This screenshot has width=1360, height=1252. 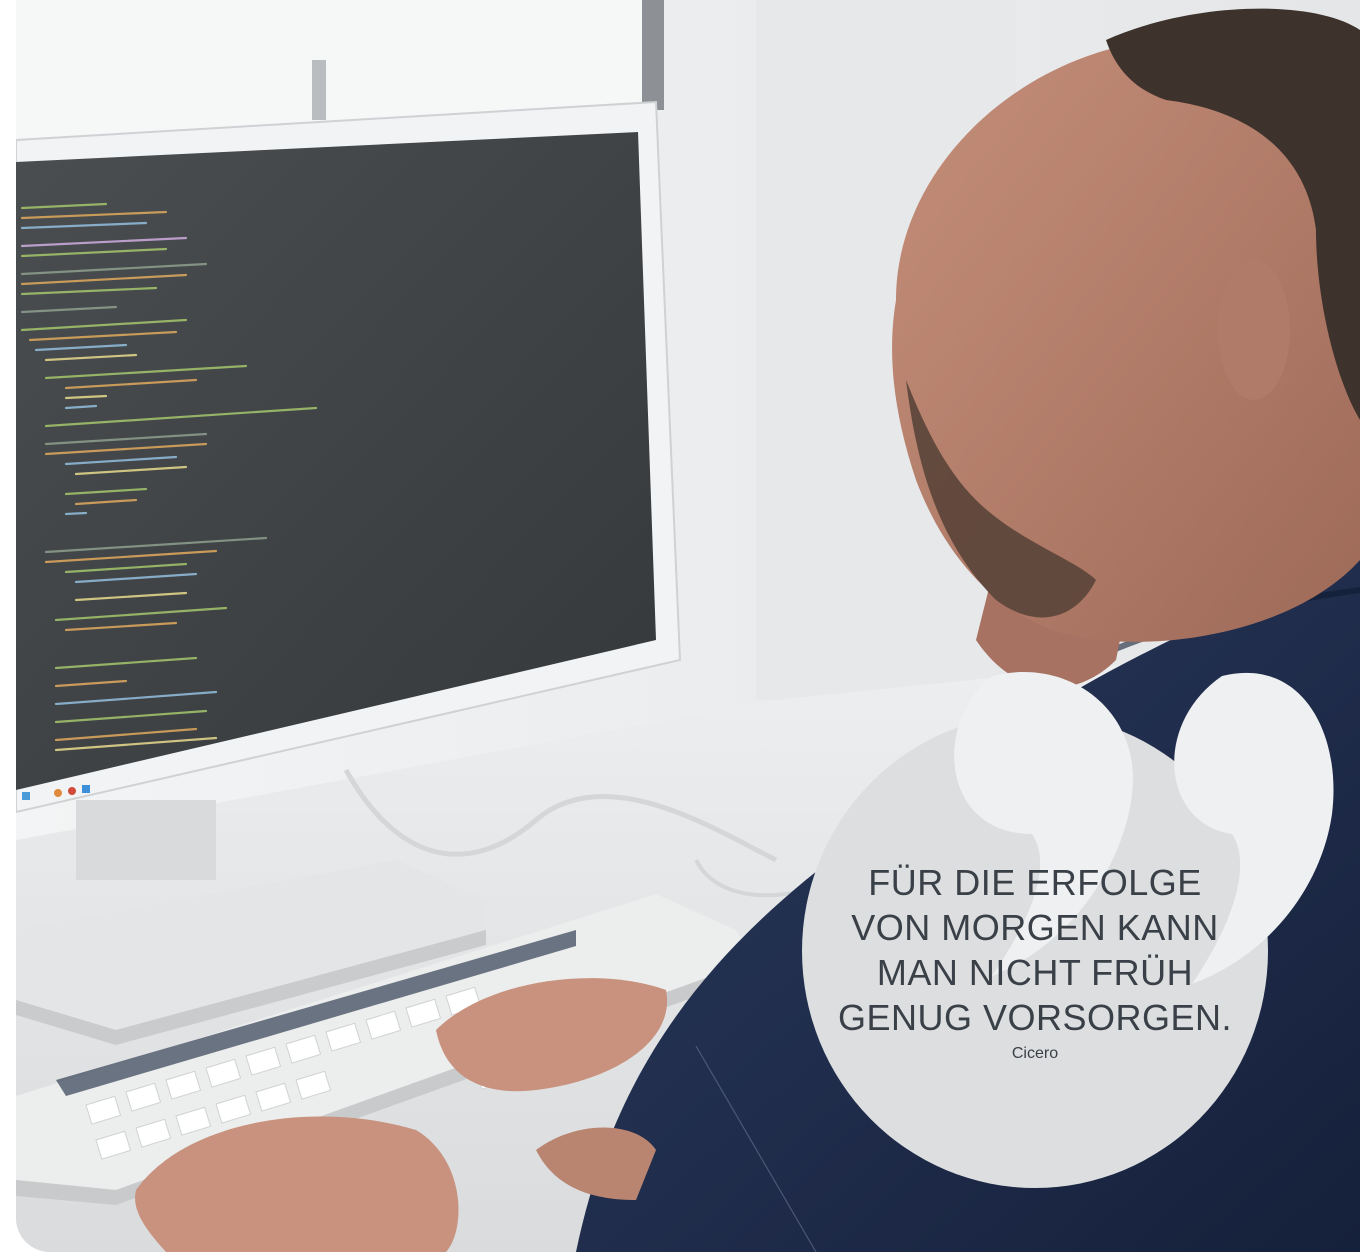 I want to click on quote-line-1: FÜR DIE ERFOLGE, so click(x=1035, y=882).